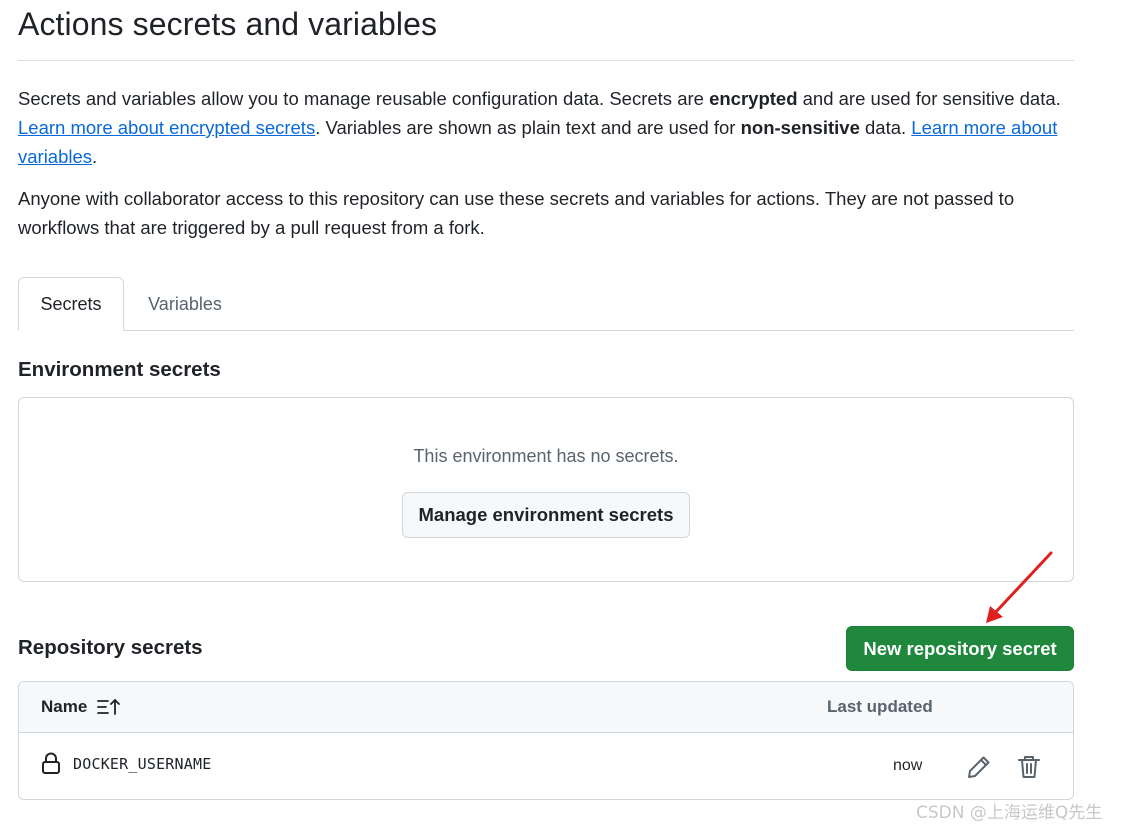 The height and width of the screenshot is (831, 1148). Describe the element at coordinates (51, 763) in the screenshot. I see `lock-icon` at that location.